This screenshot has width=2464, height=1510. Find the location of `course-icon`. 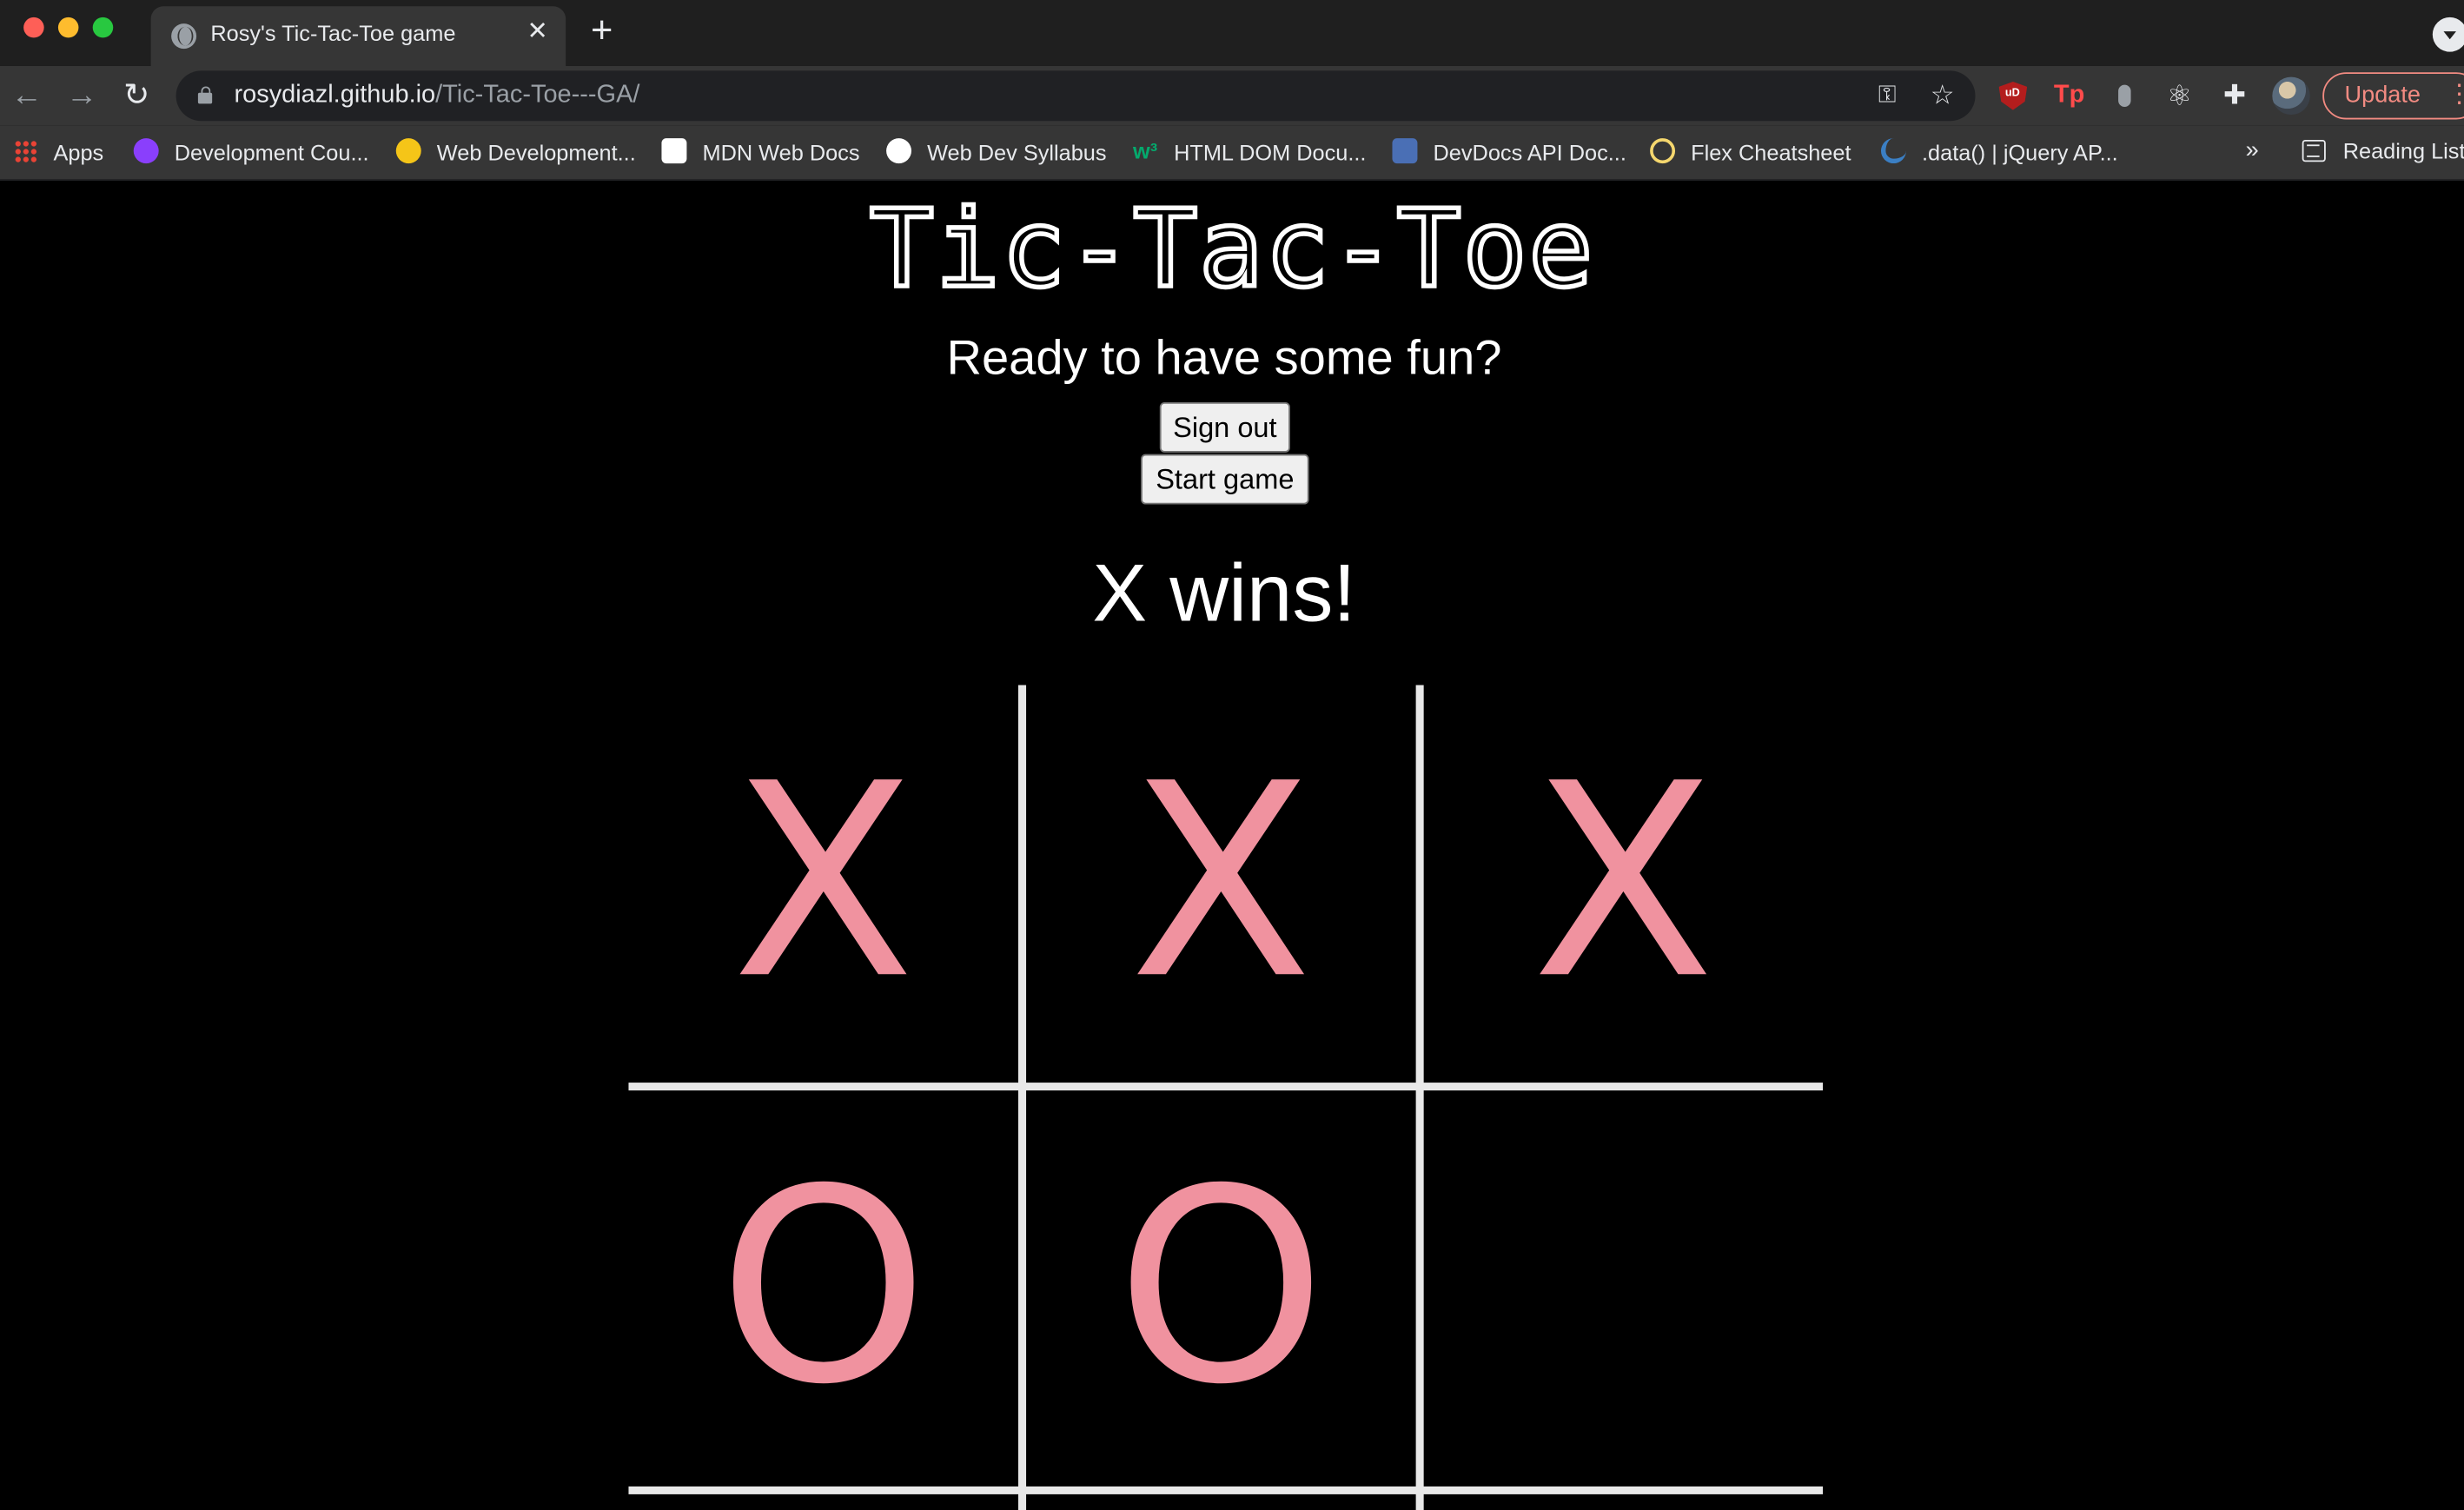

course-icon is located at coordinates (146, 151).